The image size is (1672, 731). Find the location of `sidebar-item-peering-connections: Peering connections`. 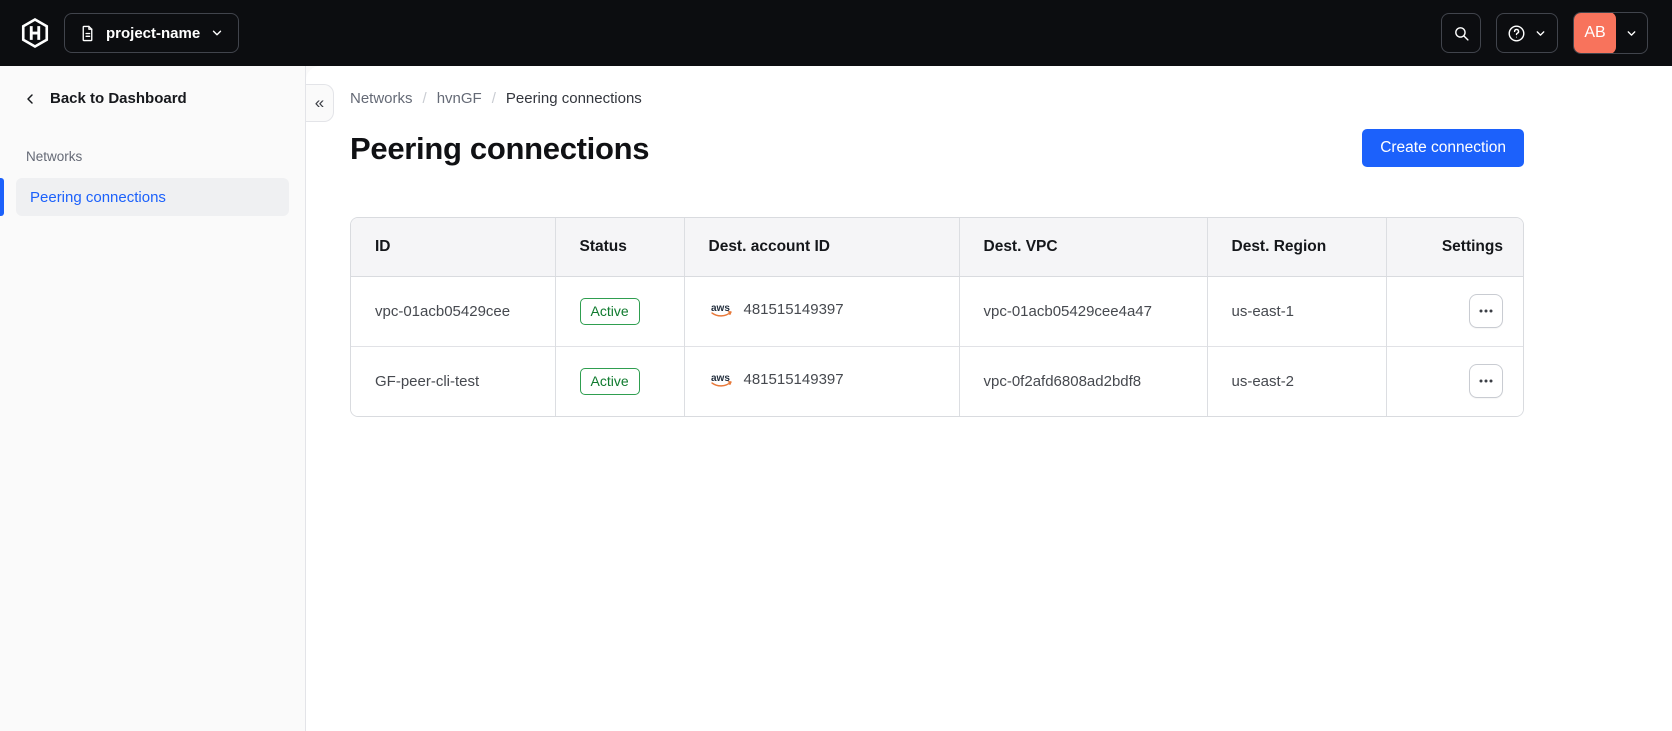

sidebar-item-peering-connections: Peering connections is located at coordinates (152, 197).